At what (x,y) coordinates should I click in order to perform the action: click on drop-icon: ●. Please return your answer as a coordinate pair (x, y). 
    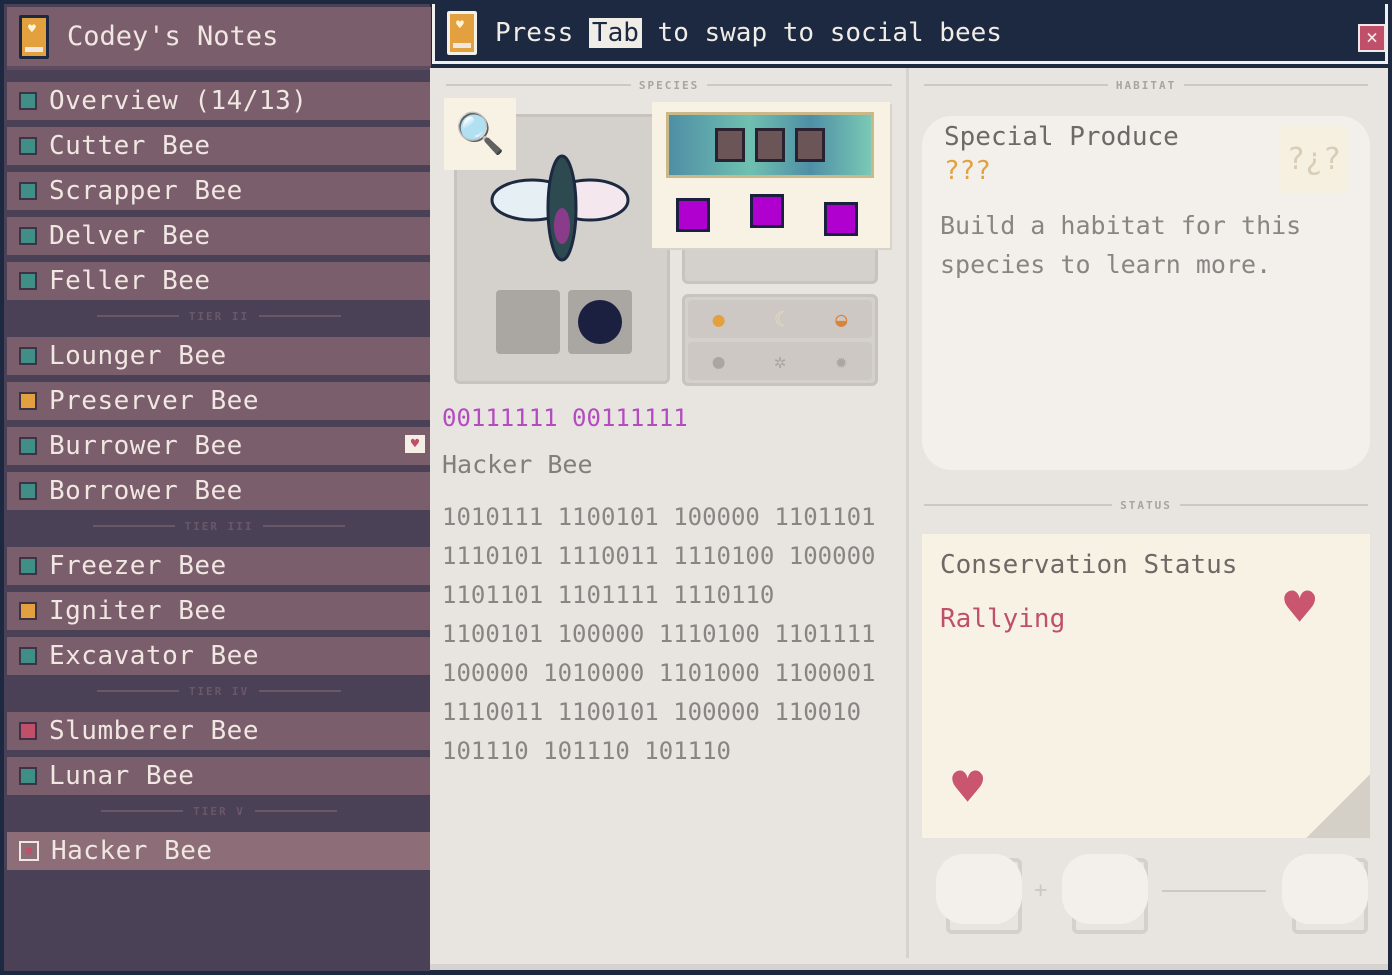
    Looking at the image, I should click on (718, 361).